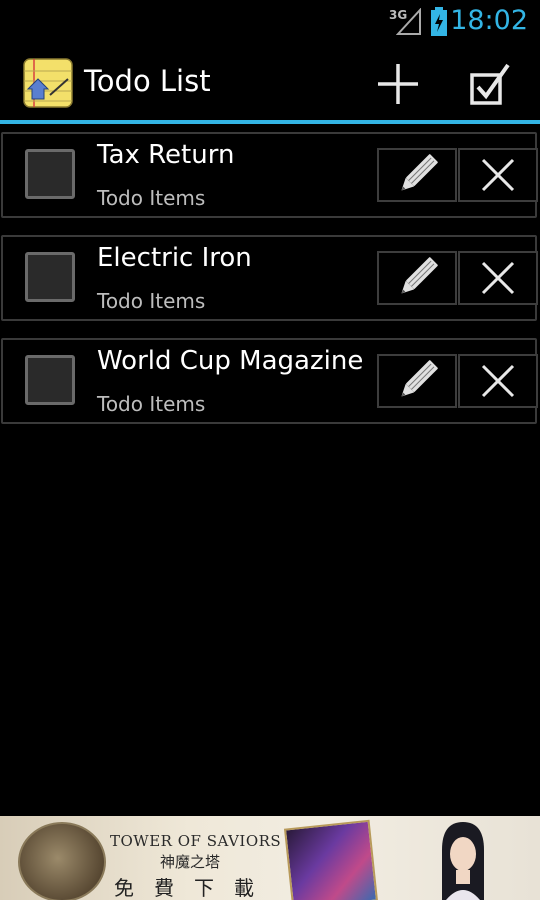 This screenshot has width=540, height=900. I want to click on battery-charging-icon, so click(439, 21).